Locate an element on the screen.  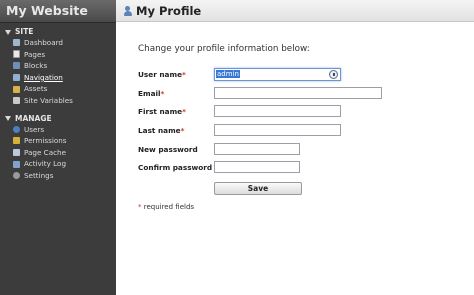
dashboard-icon is located at coordinates (16, 43).